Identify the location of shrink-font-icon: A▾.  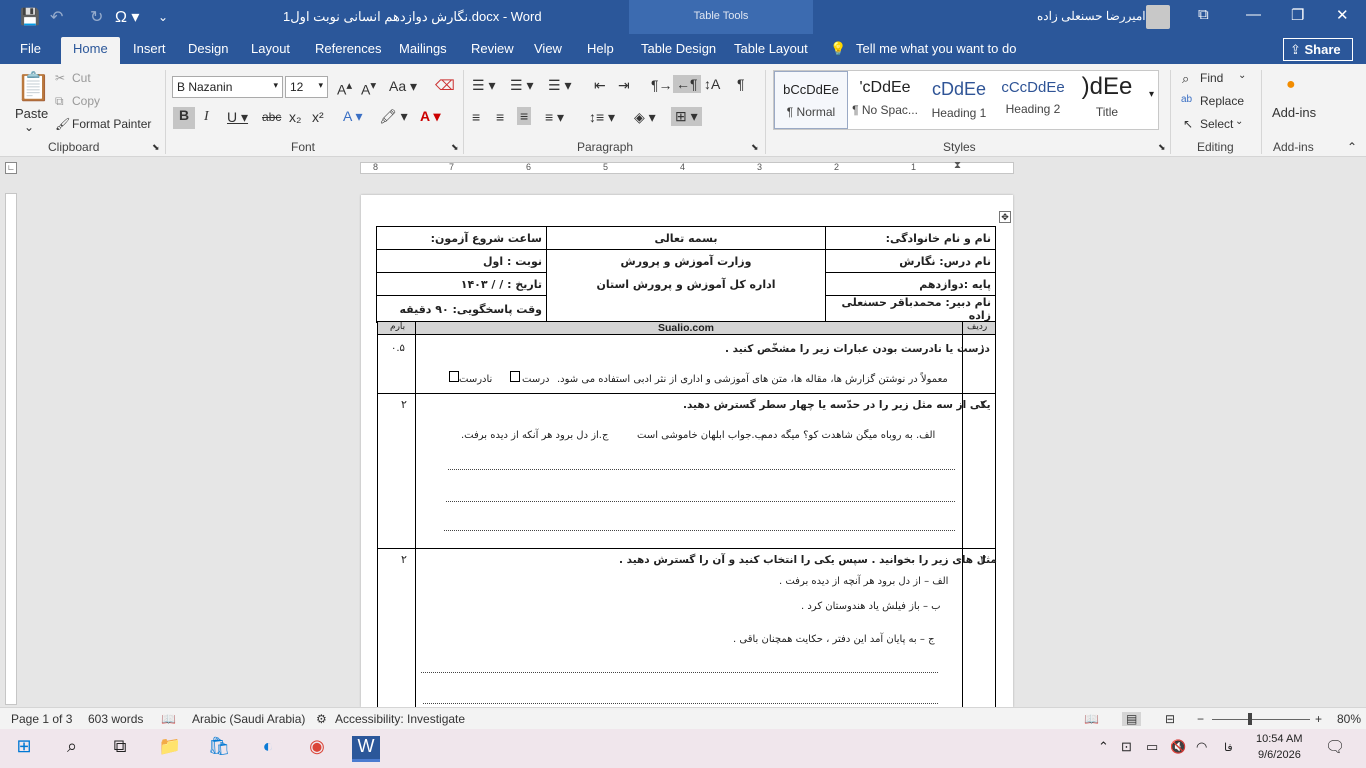
(368, 88).